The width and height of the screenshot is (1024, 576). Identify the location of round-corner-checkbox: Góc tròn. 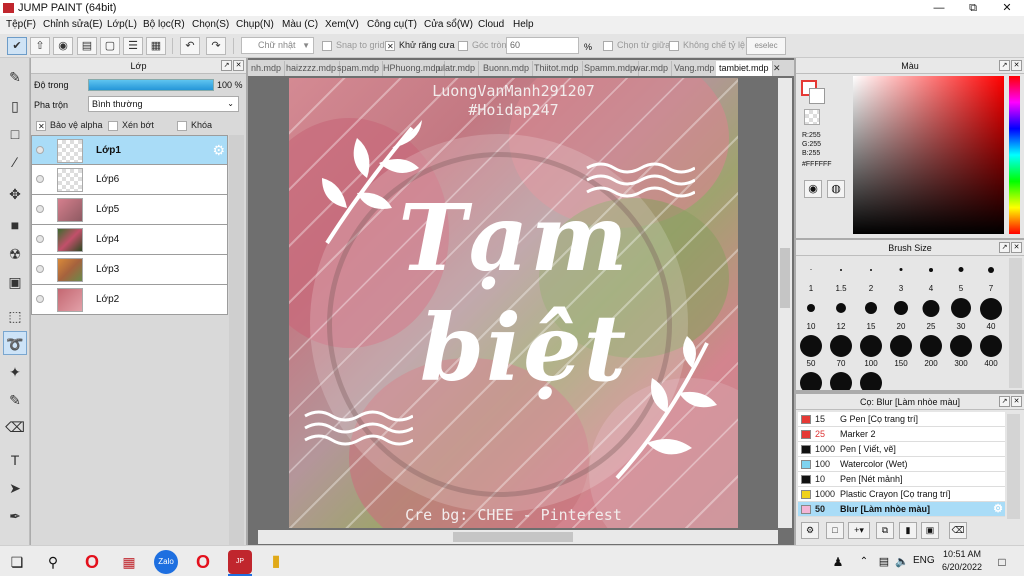
(482, 45).